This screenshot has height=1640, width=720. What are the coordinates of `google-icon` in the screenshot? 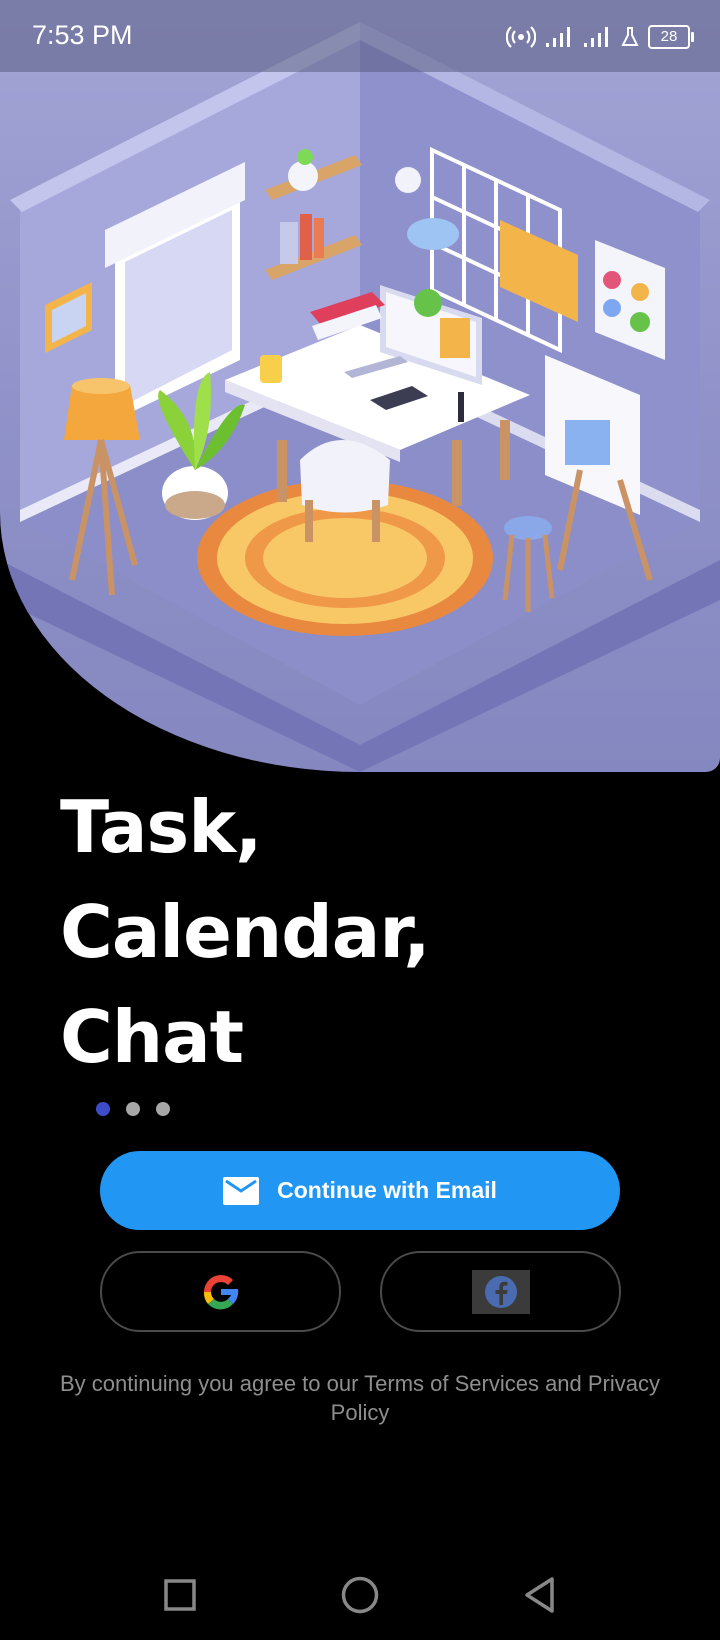 It's located at (220, 1291).